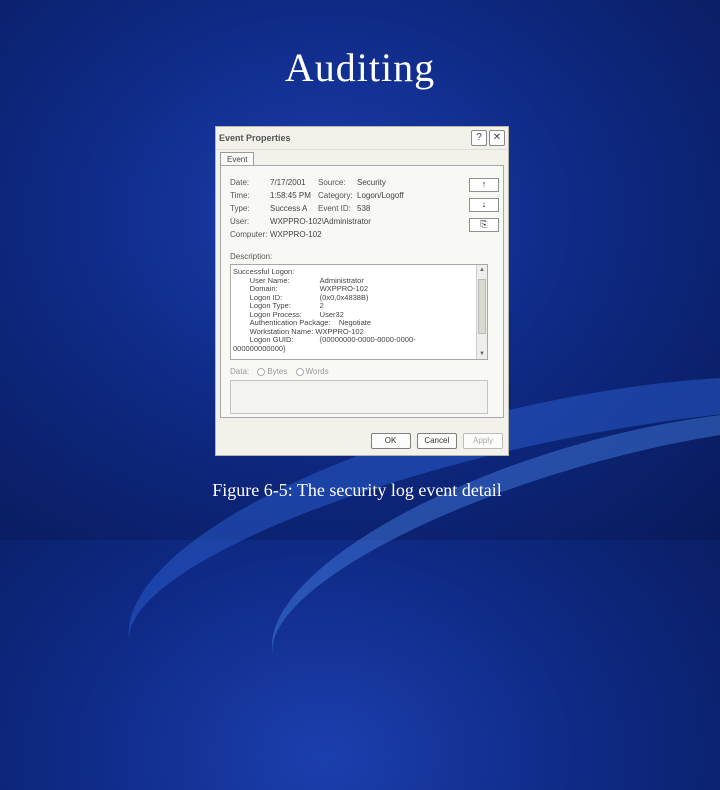  I want to click on up-arrow-icon: ↑, so click(484, 184).